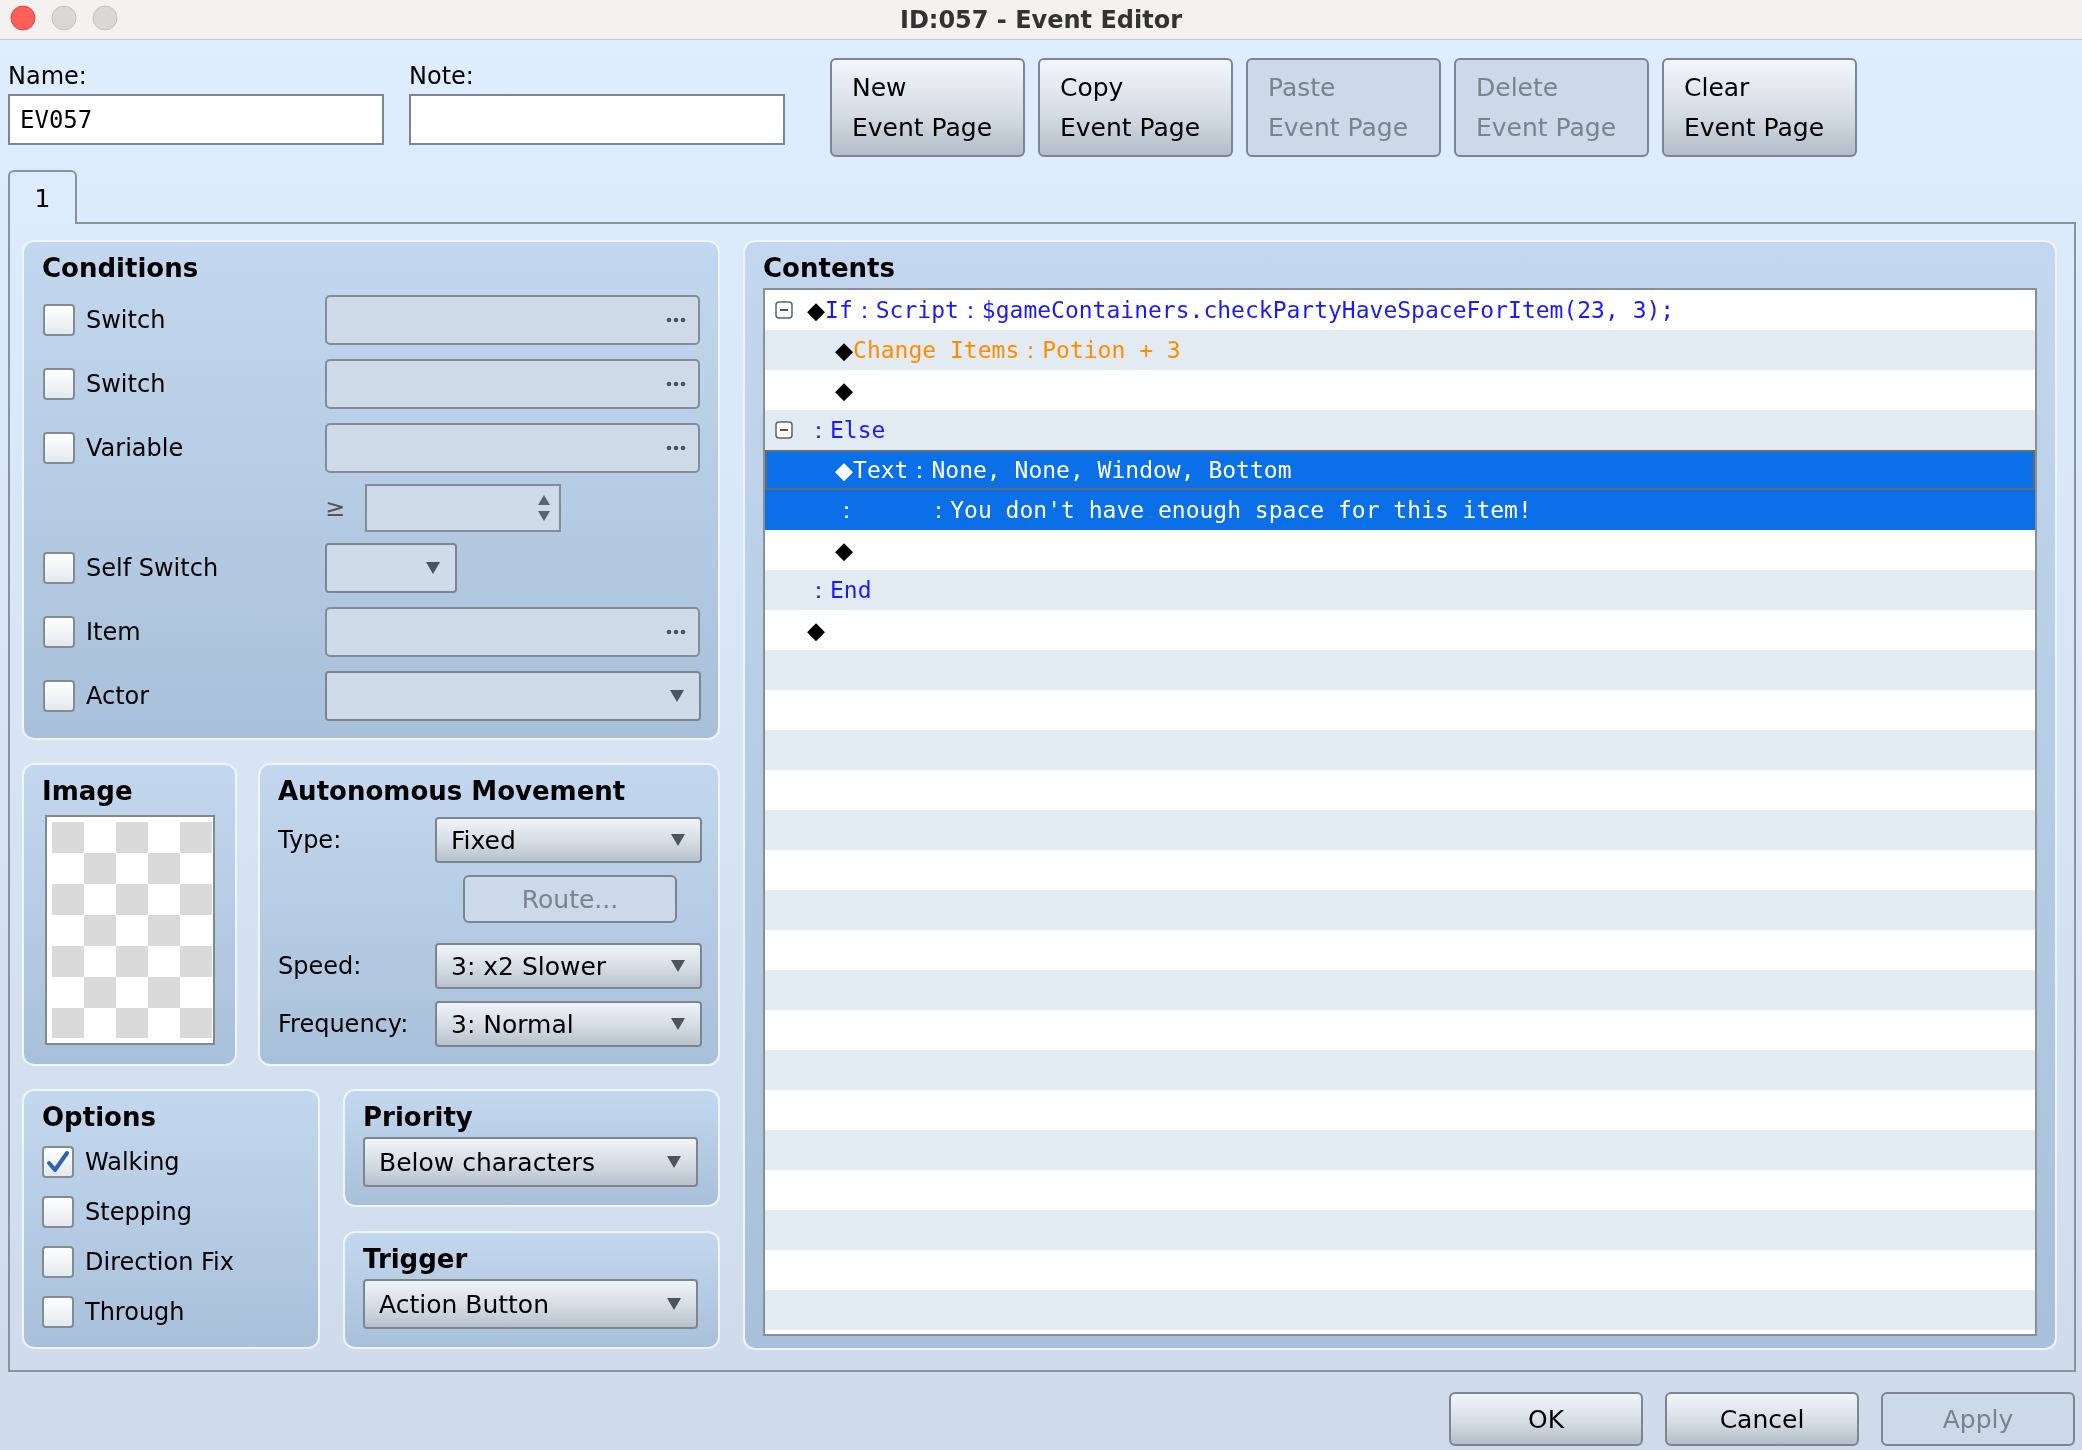  What do you see at coordinates (132, 1162) in the screenshot?
I see `checkbox-label: Walking` at bounding box center [132, 1162].